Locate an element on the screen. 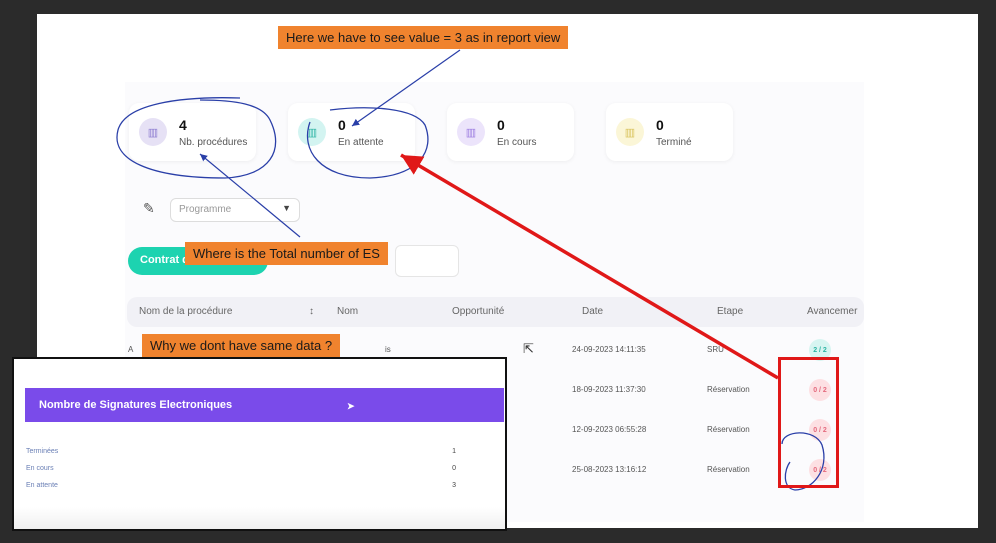 The image size is (996, 543). report-row-label: En cours is located at coordinates (40, 468).